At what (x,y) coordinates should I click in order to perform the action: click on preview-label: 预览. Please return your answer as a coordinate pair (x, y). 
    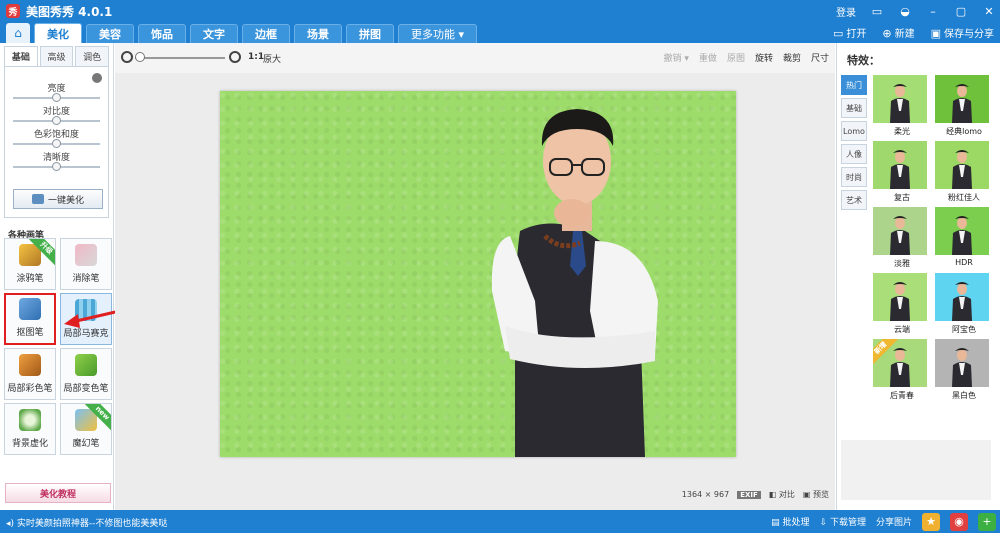
    Looking at the image, I should click on (821, 494).